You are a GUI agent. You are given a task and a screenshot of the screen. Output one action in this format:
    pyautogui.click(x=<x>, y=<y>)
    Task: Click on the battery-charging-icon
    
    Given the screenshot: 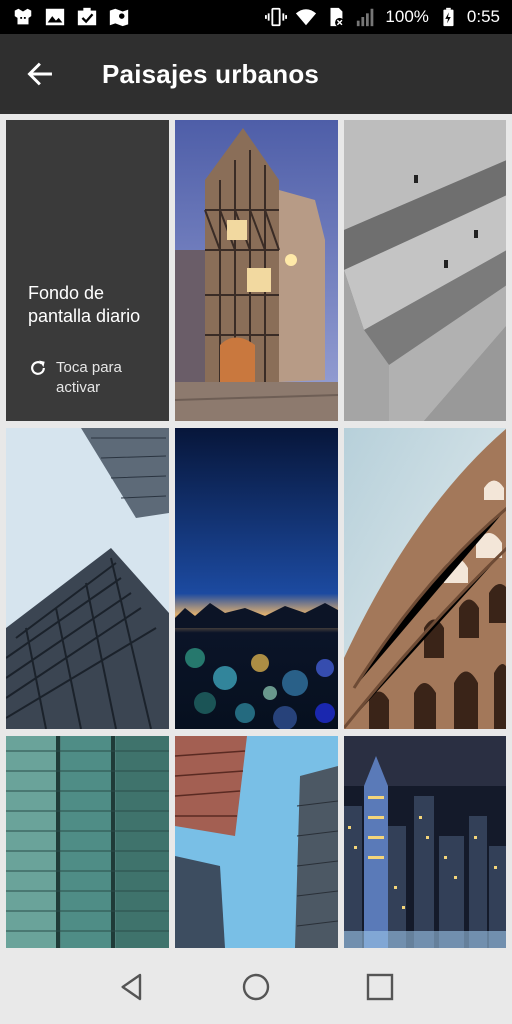 What is the action you would take?
    pyautogui.click(x=448, y=17)
    